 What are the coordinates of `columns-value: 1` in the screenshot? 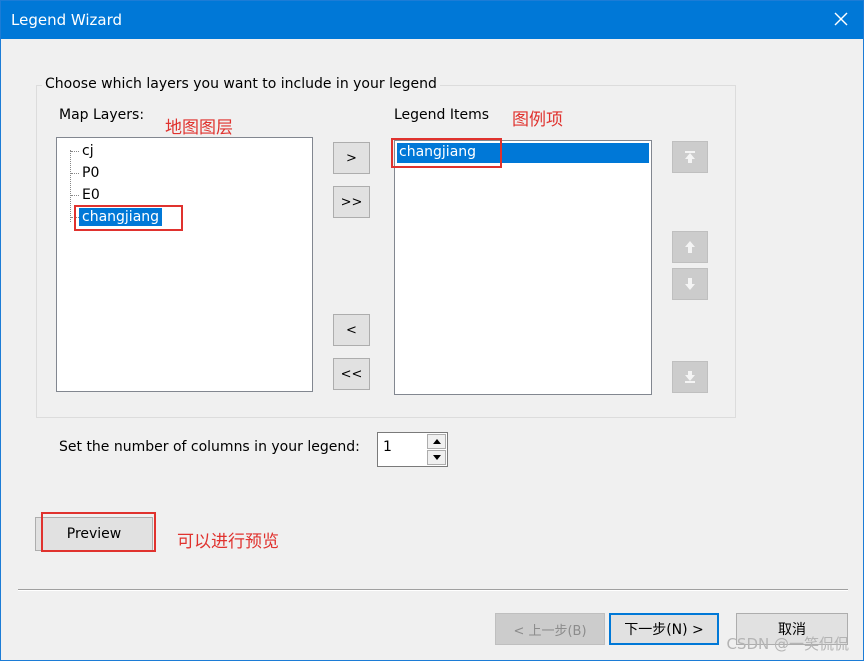 It's located at (387, 447).